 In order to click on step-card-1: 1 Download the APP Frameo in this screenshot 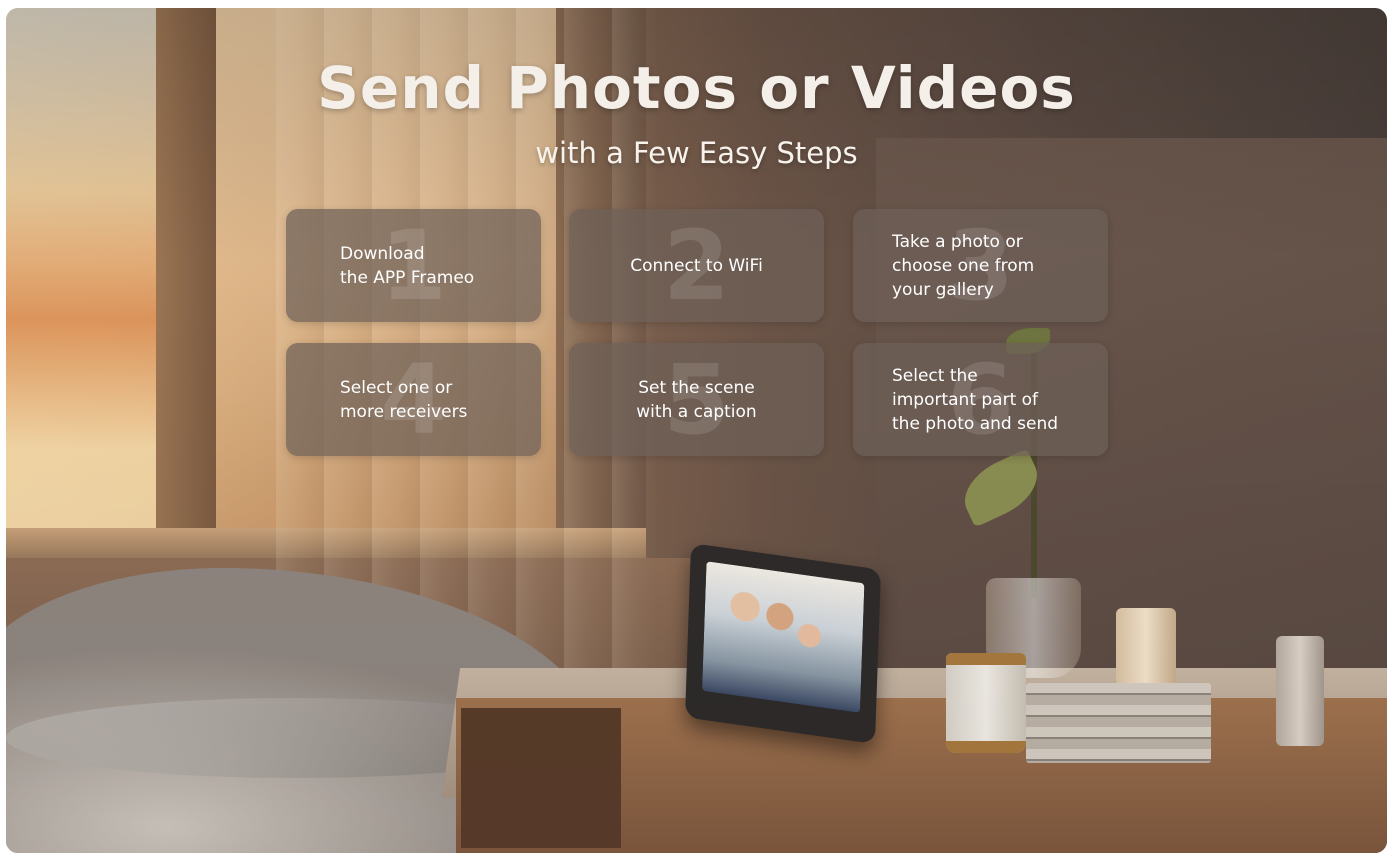, I will do `click(413, 265)`.